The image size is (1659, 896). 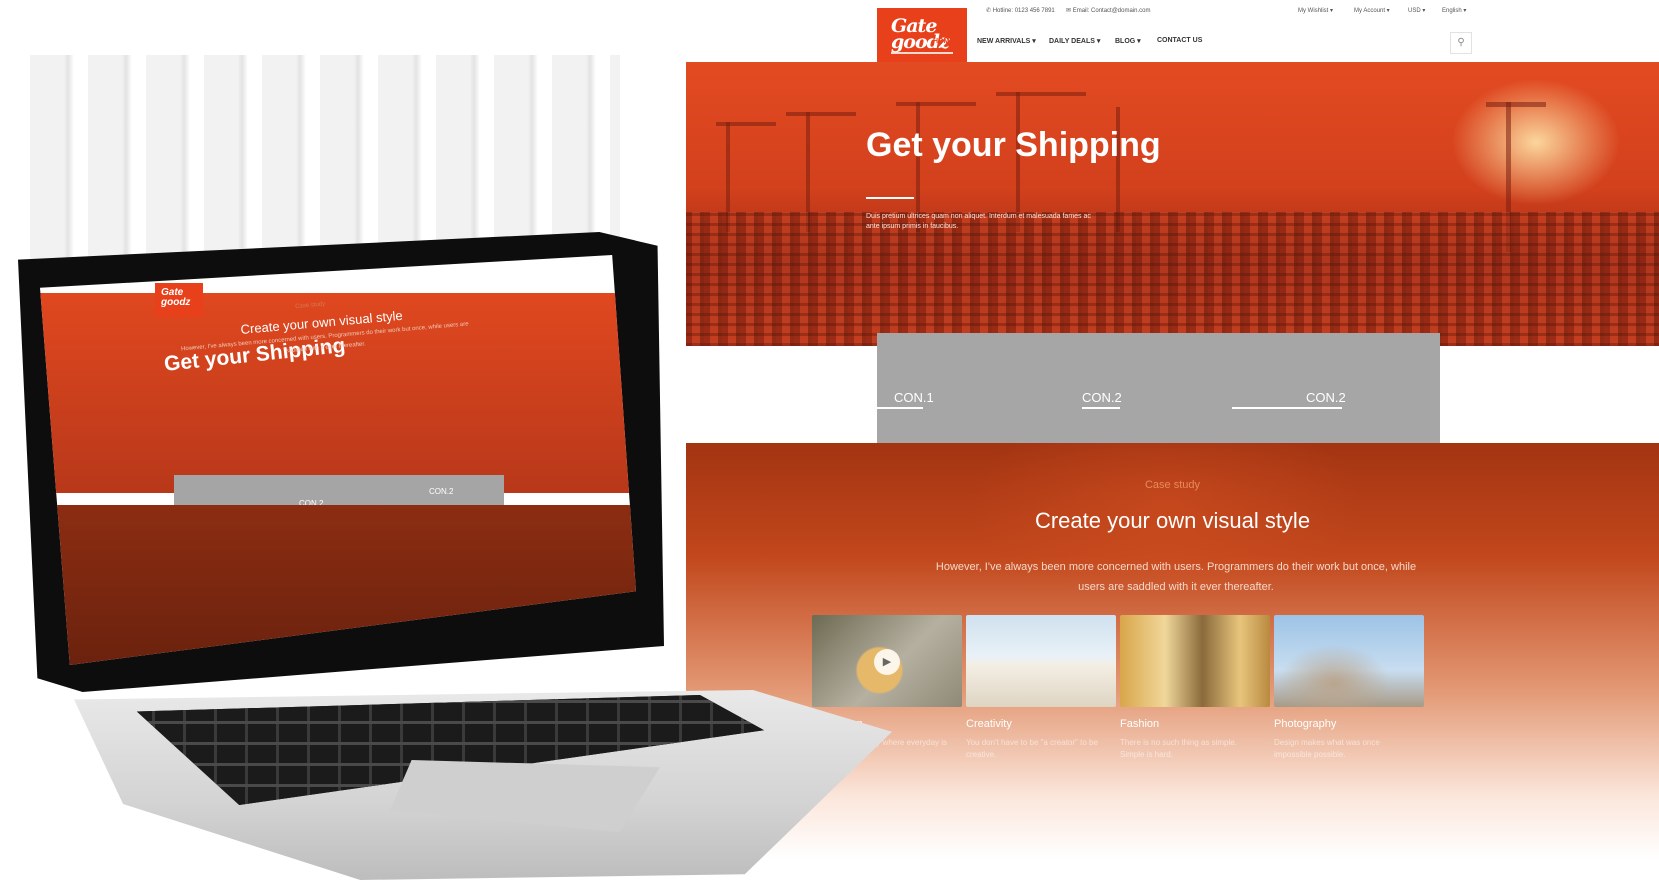 I want to click on card-title: Photography, so click(x=1305, y=724).